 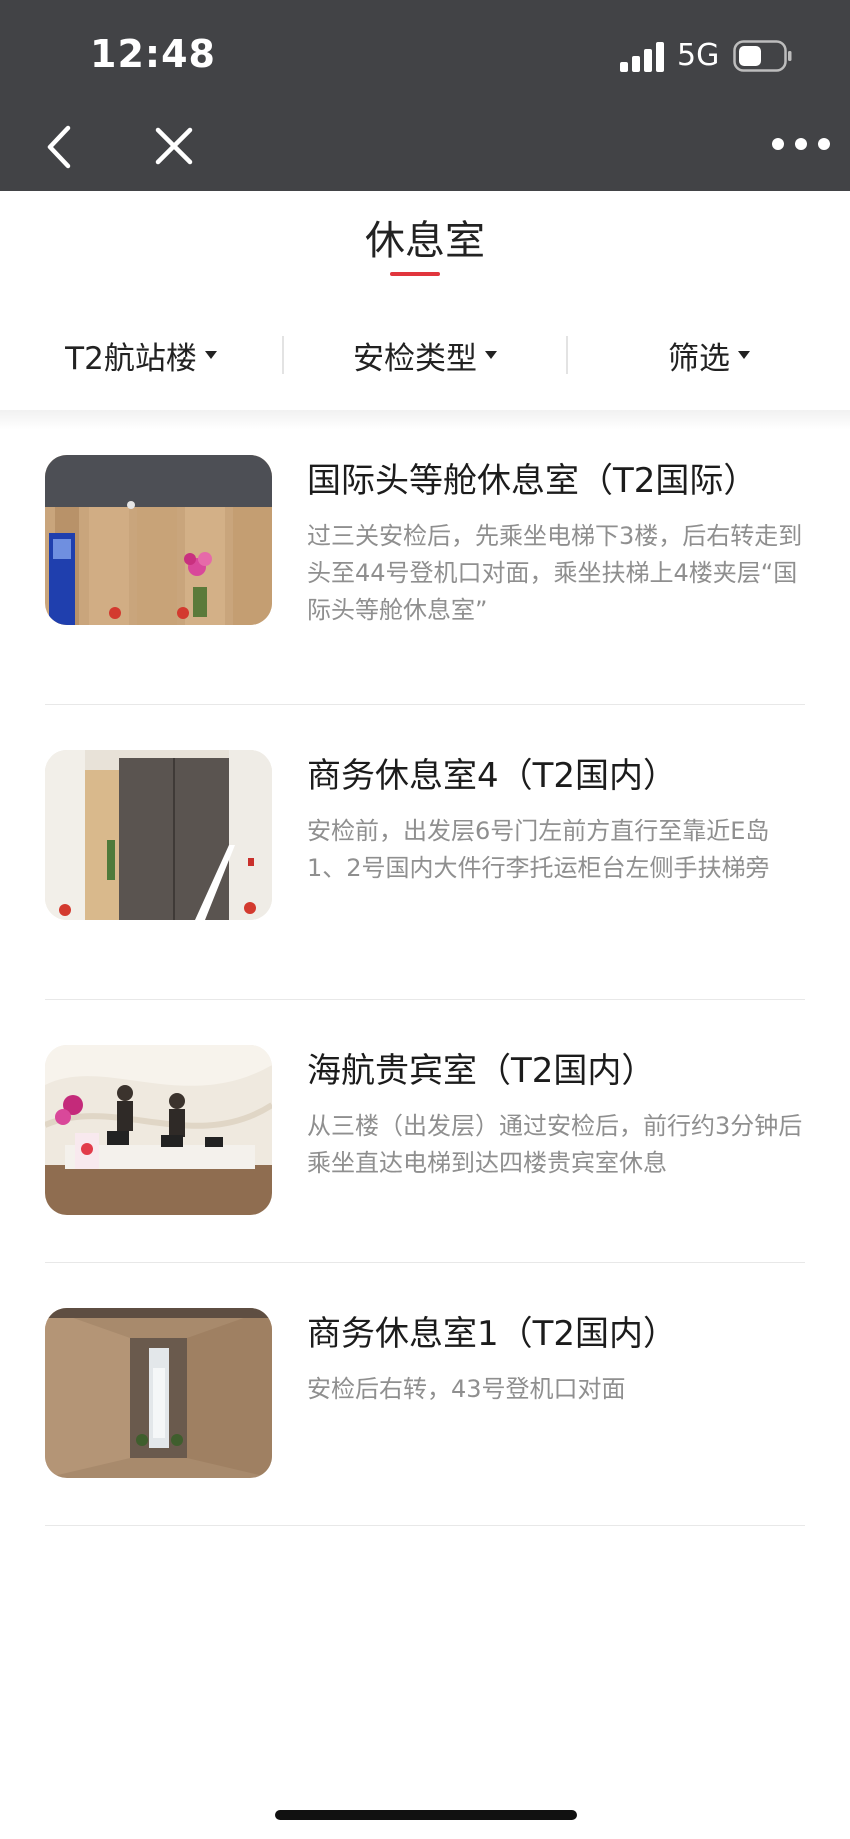 I want to click on filter-shadow, so click(x=425, y=420).